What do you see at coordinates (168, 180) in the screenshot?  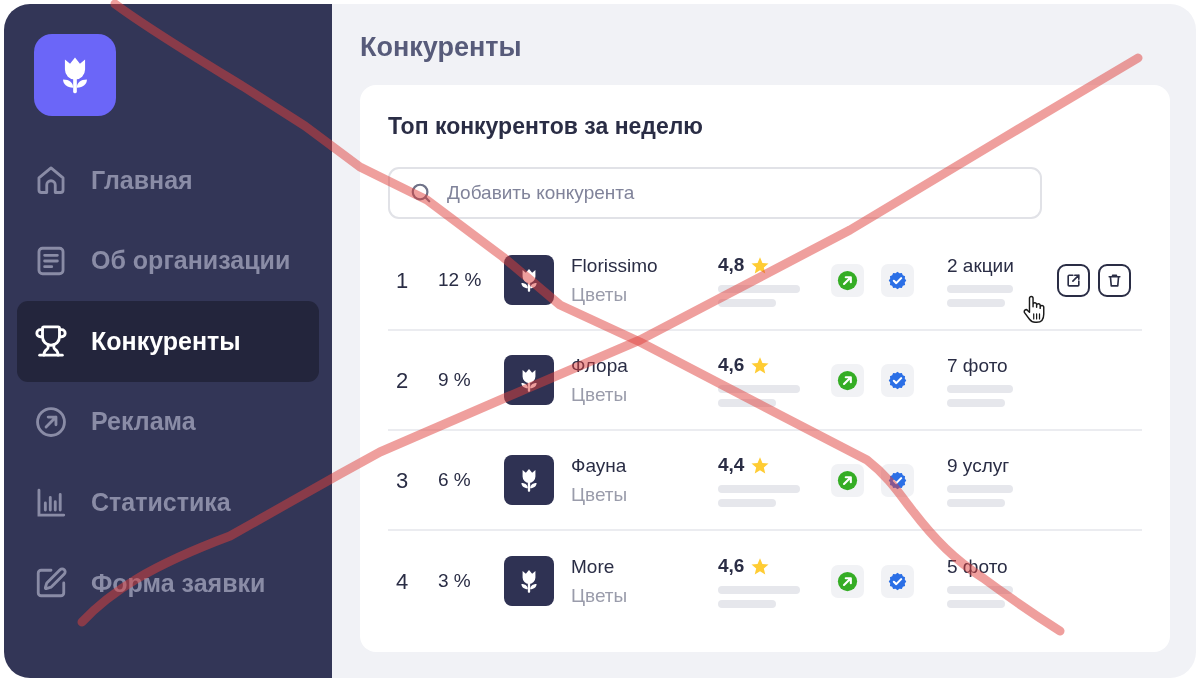 I see `sidebar-item: Главная` at bounding box center [168, 180].